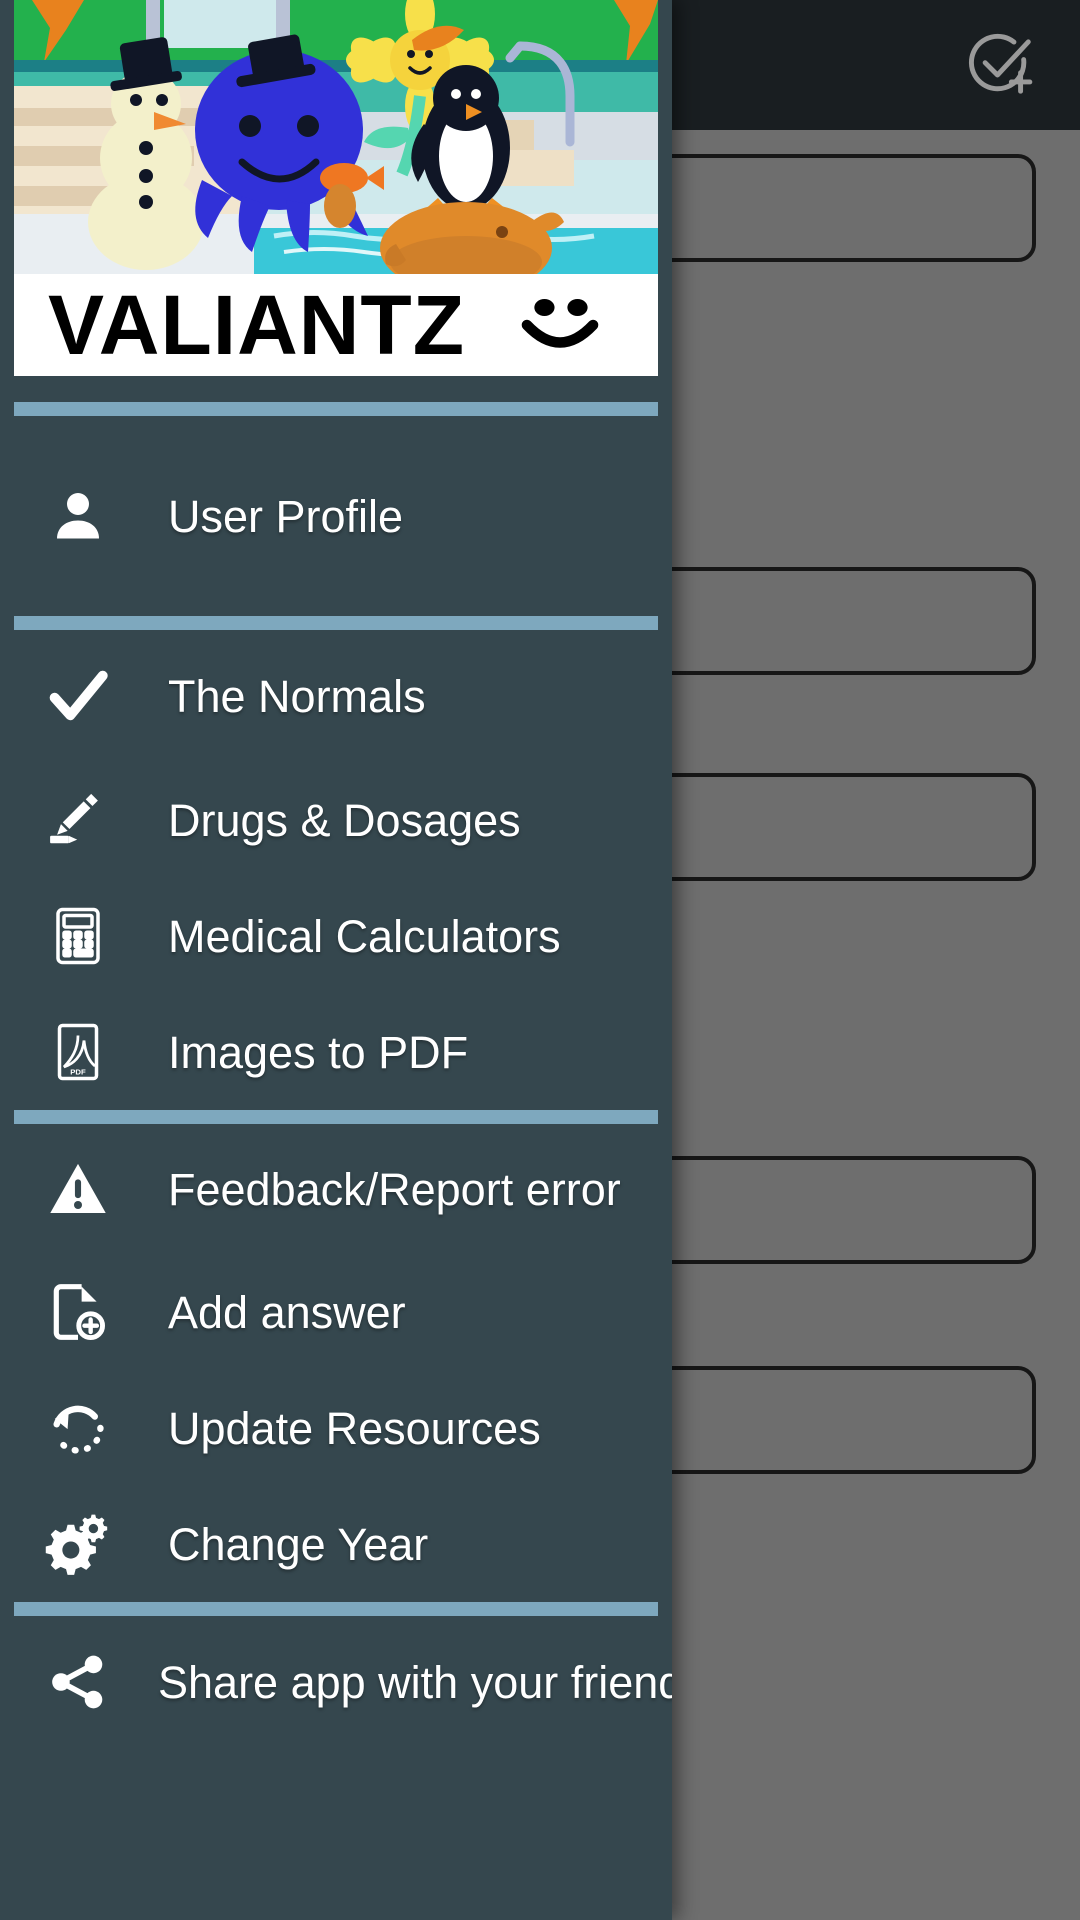 This screenshot has height=1920, width=1080. I want to click on gears-icon, so click(78, 1544).